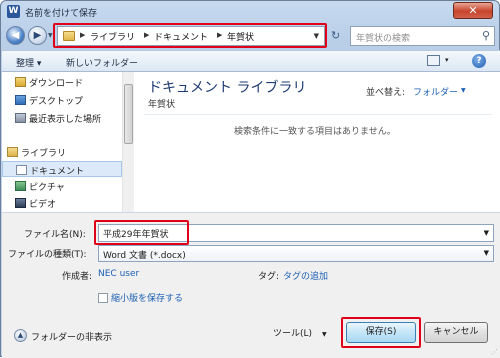 Image resolution: width=500 pixels, height=358 pixels. I want to click on nav-item-label: ビデオ, so click(43, 205).